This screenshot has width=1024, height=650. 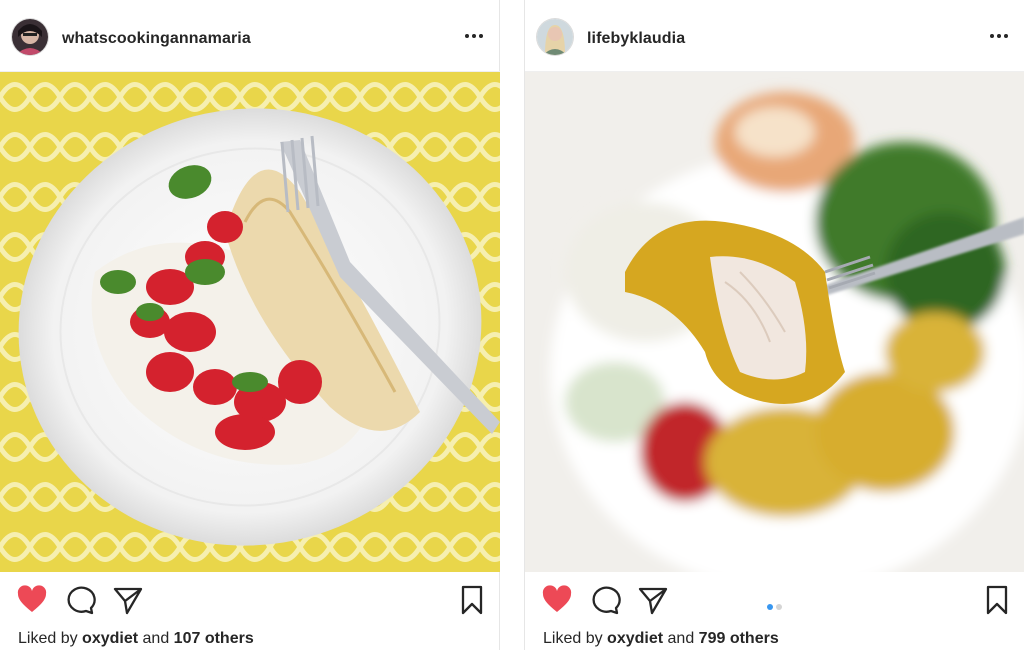 What do you see at coordinates (770, 607) in the screenshot?
I see `carousel-dot-active` at bounding box center [770, 607].